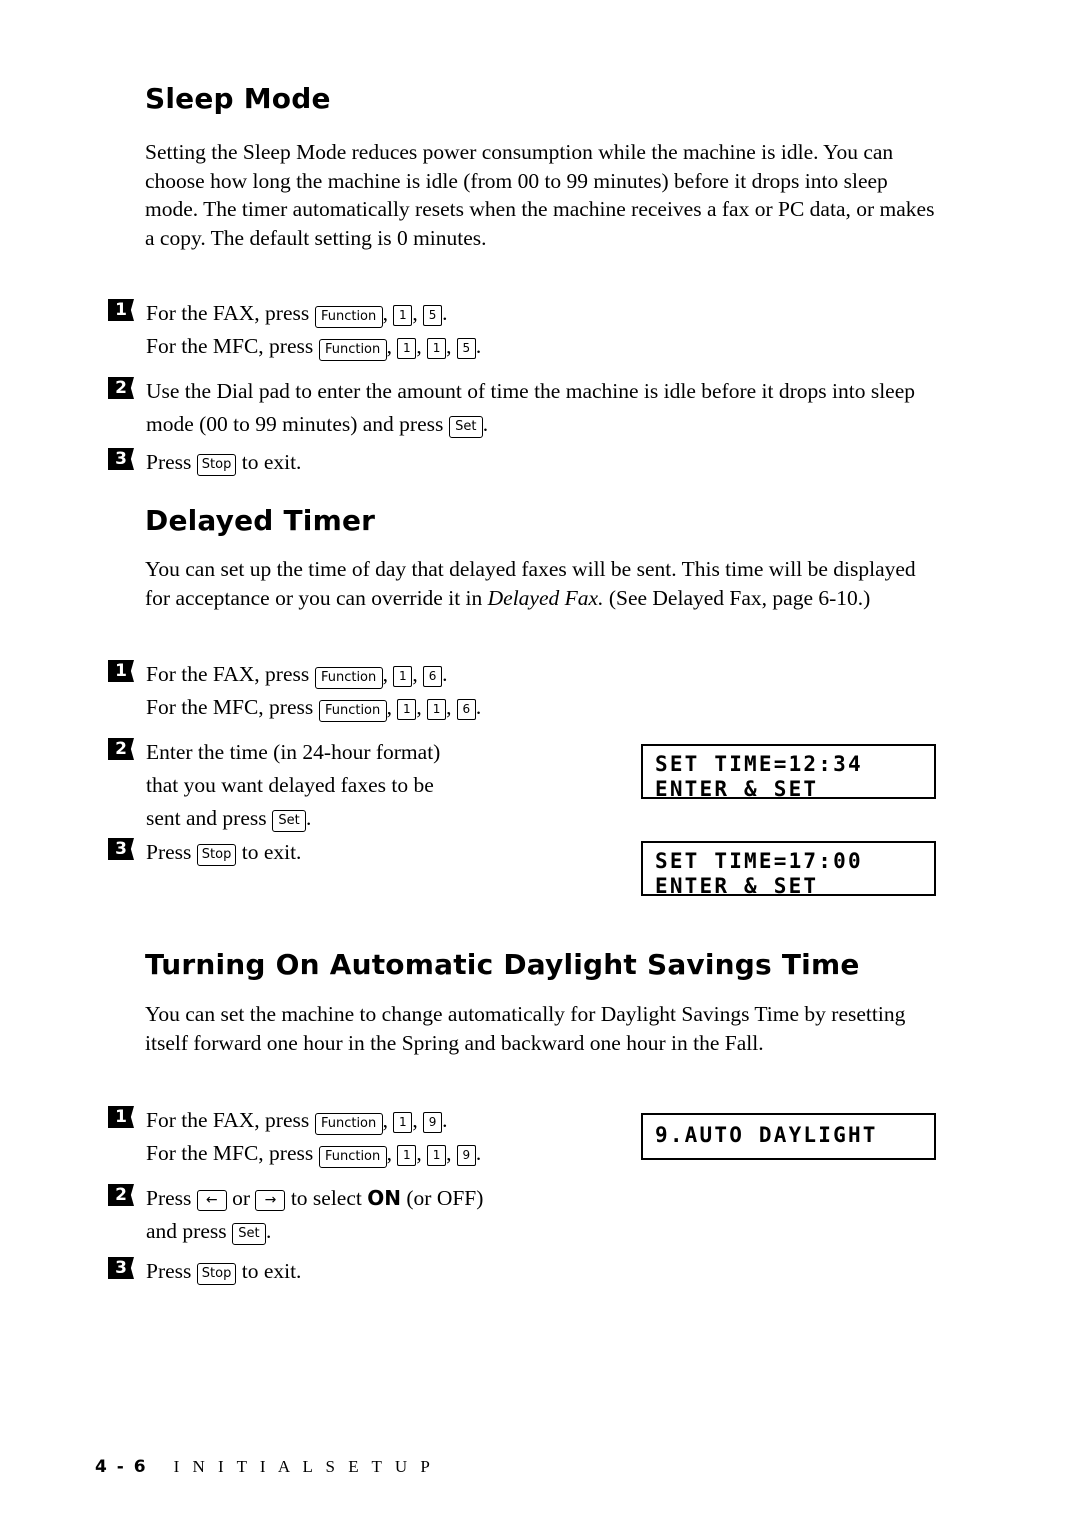 The height and width of the screenshot is (1529, 1080). What do you see at coordinates (737, 597) in the screenshot?
I see `paragraph-part: (See Delayed Fax, page 6-10.)` at bounding box center [737, 597].